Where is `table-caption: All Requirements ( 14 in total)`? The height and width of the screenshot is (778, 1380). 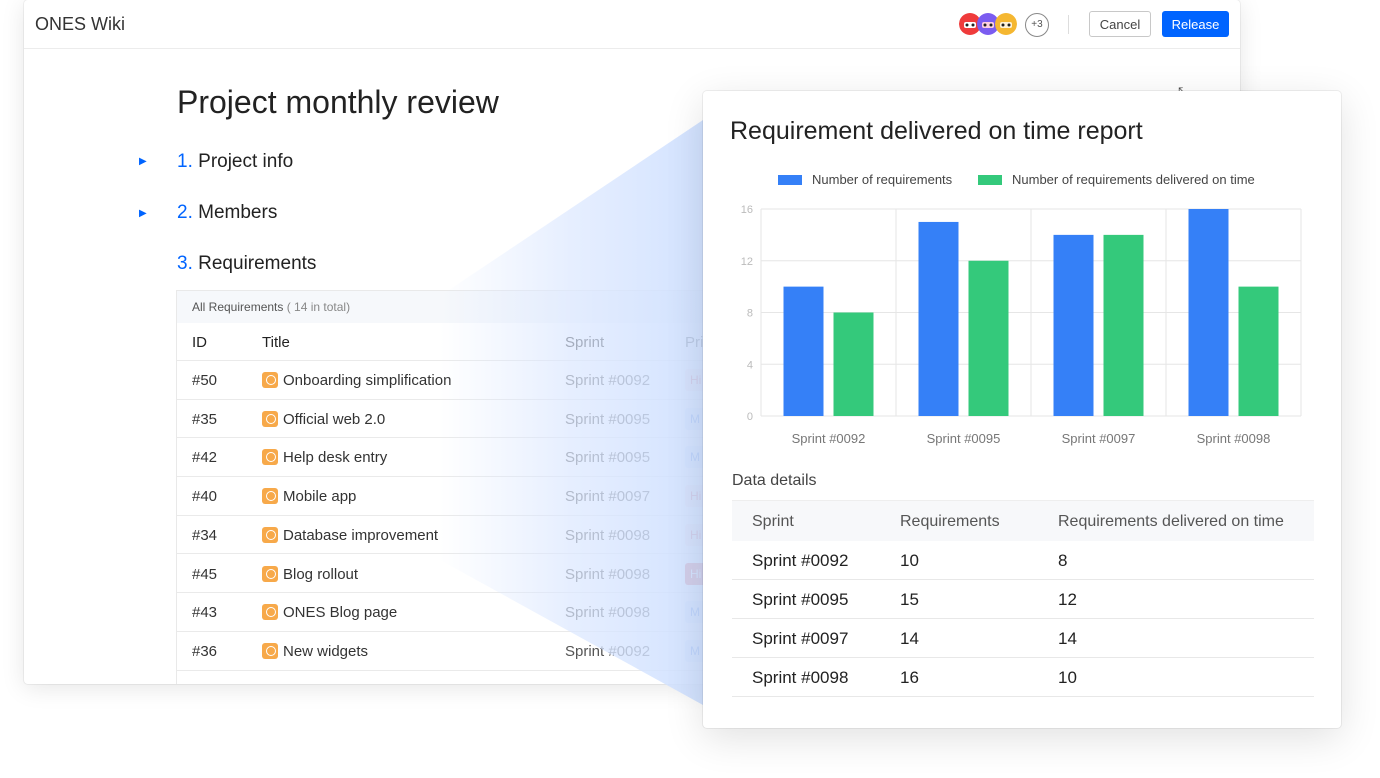 table-caption: All Requirements ( 14 in total) is located at coordinates (456, 307).